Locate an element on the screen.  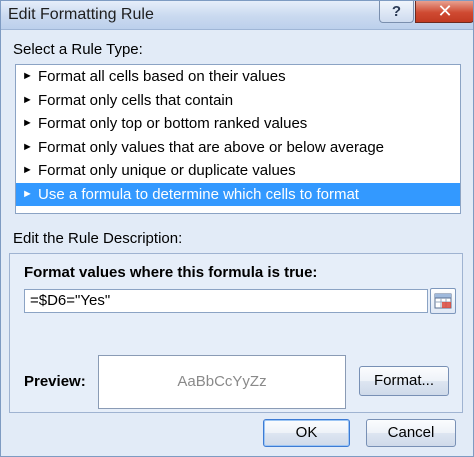
ok-button: OK is located at coordinates (306, 433).